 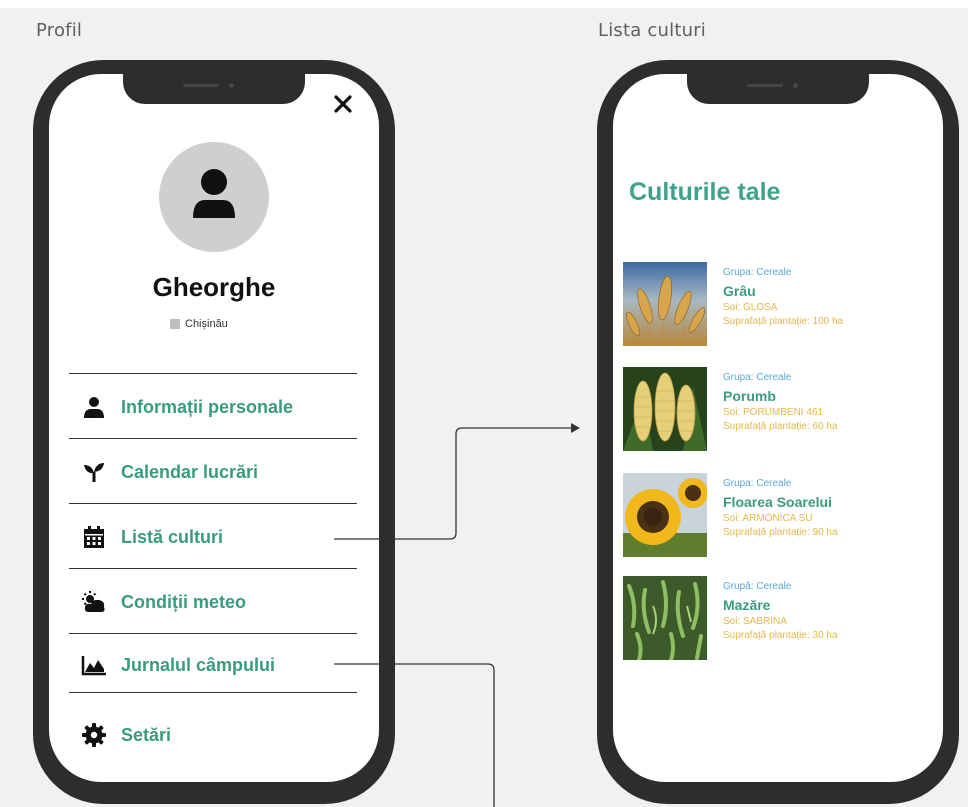 What do you see at coordinates (705, 192) in the screenshot?
I see `page-title: Culturile tale` at bounding box center [705, 192].